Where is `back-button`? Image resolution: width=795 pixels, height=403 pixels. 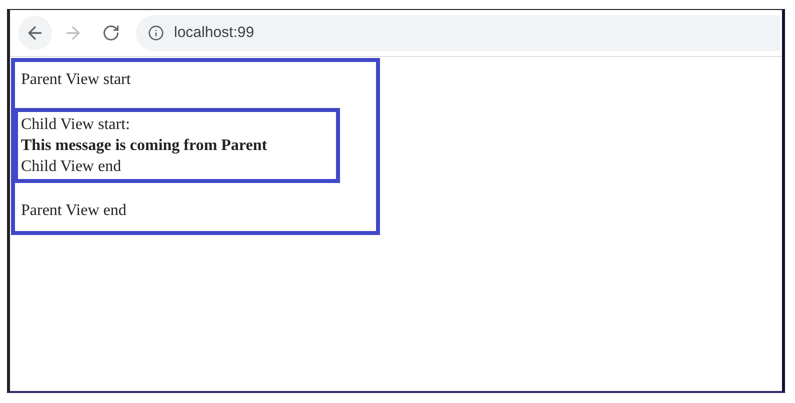
back-button is located at coordinates (35, 33).